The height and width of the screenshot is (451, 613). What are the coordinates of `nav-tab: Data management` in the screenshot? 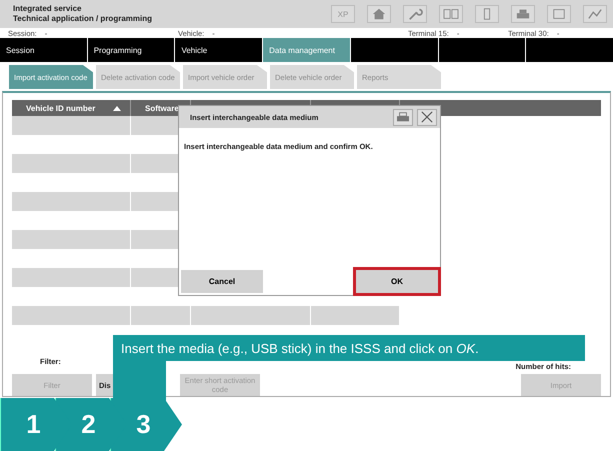 It's located at (306, 50).